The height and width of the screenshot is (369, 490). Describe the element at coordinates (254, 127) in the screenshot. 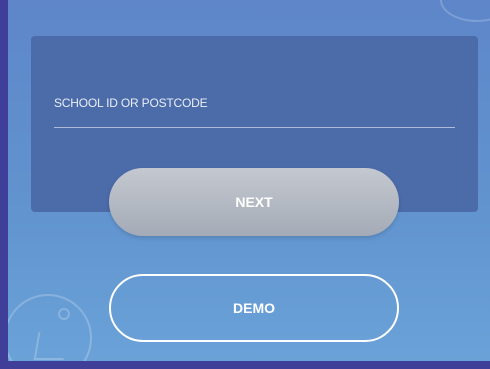

I see `school-id-input` at that location.